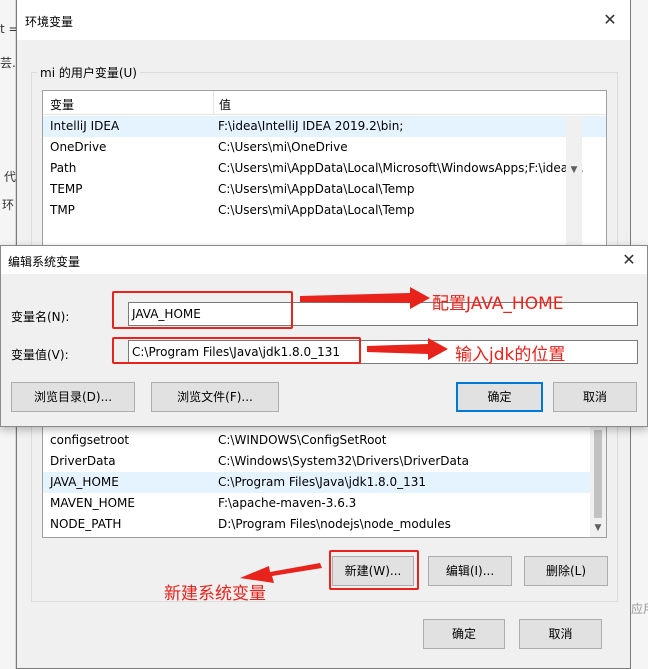  What do you see at coordinates (498, 304) in the screenshot?
I see `annotation-configure-java-home: 配置JAVA_HOME` at bounding box center [498, 304].